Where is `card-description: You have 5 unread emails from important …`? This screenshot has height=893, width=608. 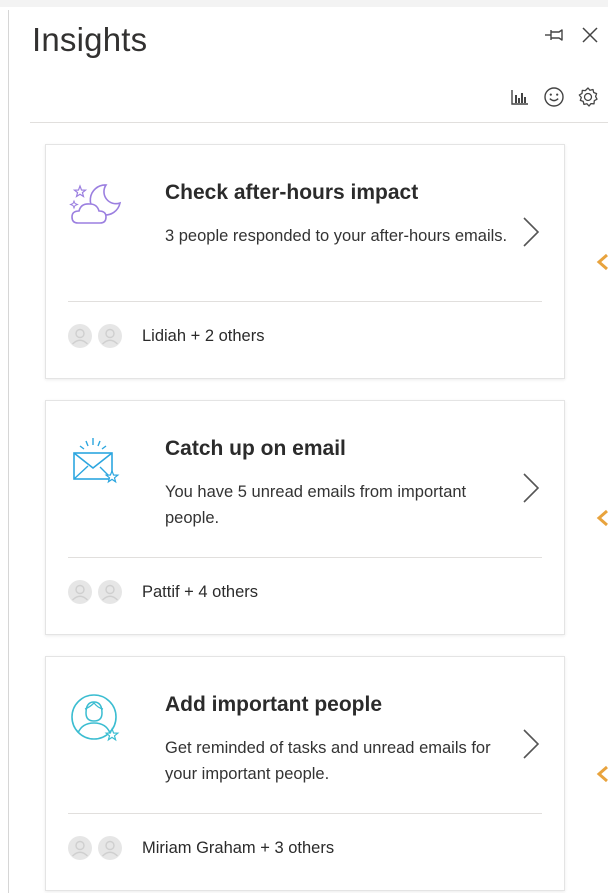 card-description: You have 5 unread emails from important … is located at coordinates (316, 505).